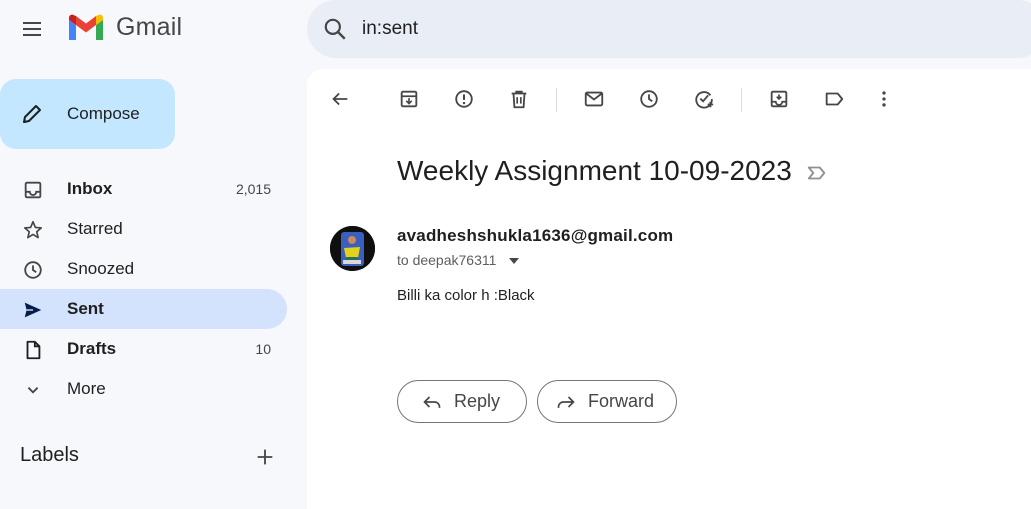 The width and height of the screenshot is (1031, 509). What do you see at coordinates (834, 99) in the screenshot?
I see `label-icon` at bounding box center [834, 99].